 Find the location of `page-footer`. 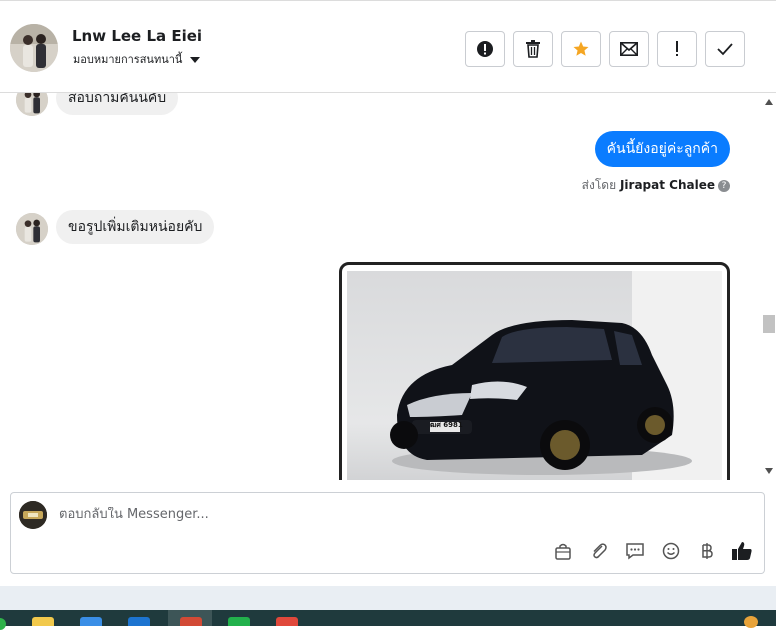

page-footer is located at coordinates (388, 598).